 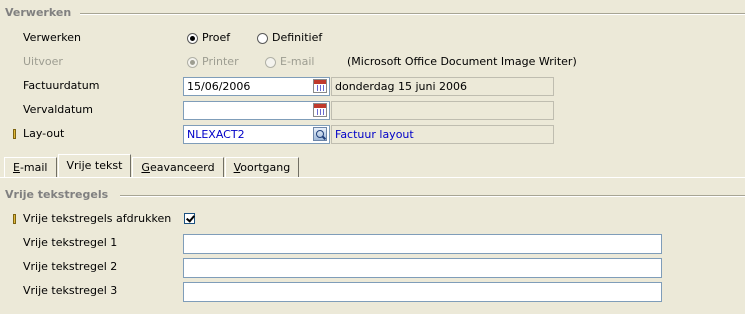 I want to click on radio-printer-label: Printer, so click(x=220, y=61).